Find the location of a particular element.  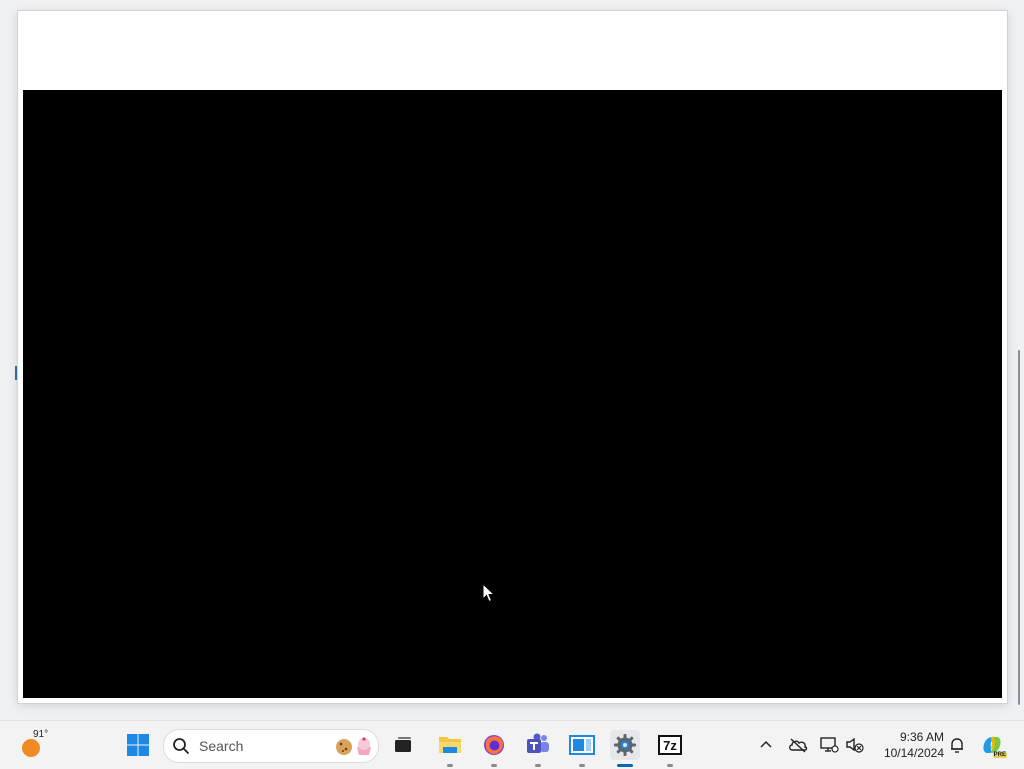

taskbar: 91° Search 7z 9:36 AM 10/14/2024 PRE is located at coordinates (512, 744).